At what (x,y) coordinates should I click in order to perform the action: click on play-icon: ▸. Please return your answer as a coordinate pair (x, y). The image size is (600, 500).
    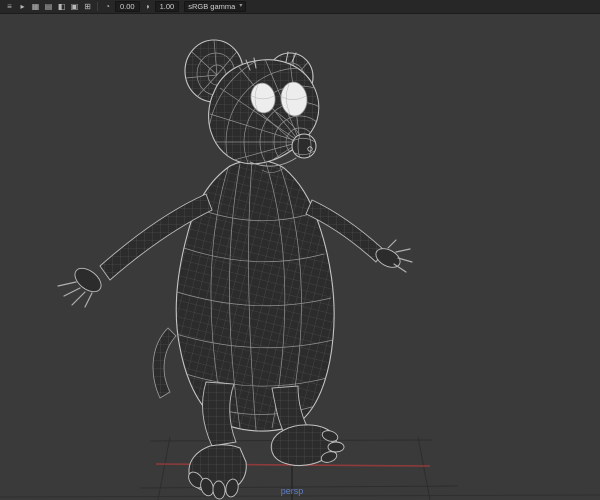
    Looking at the image, I should click on (22, 6).